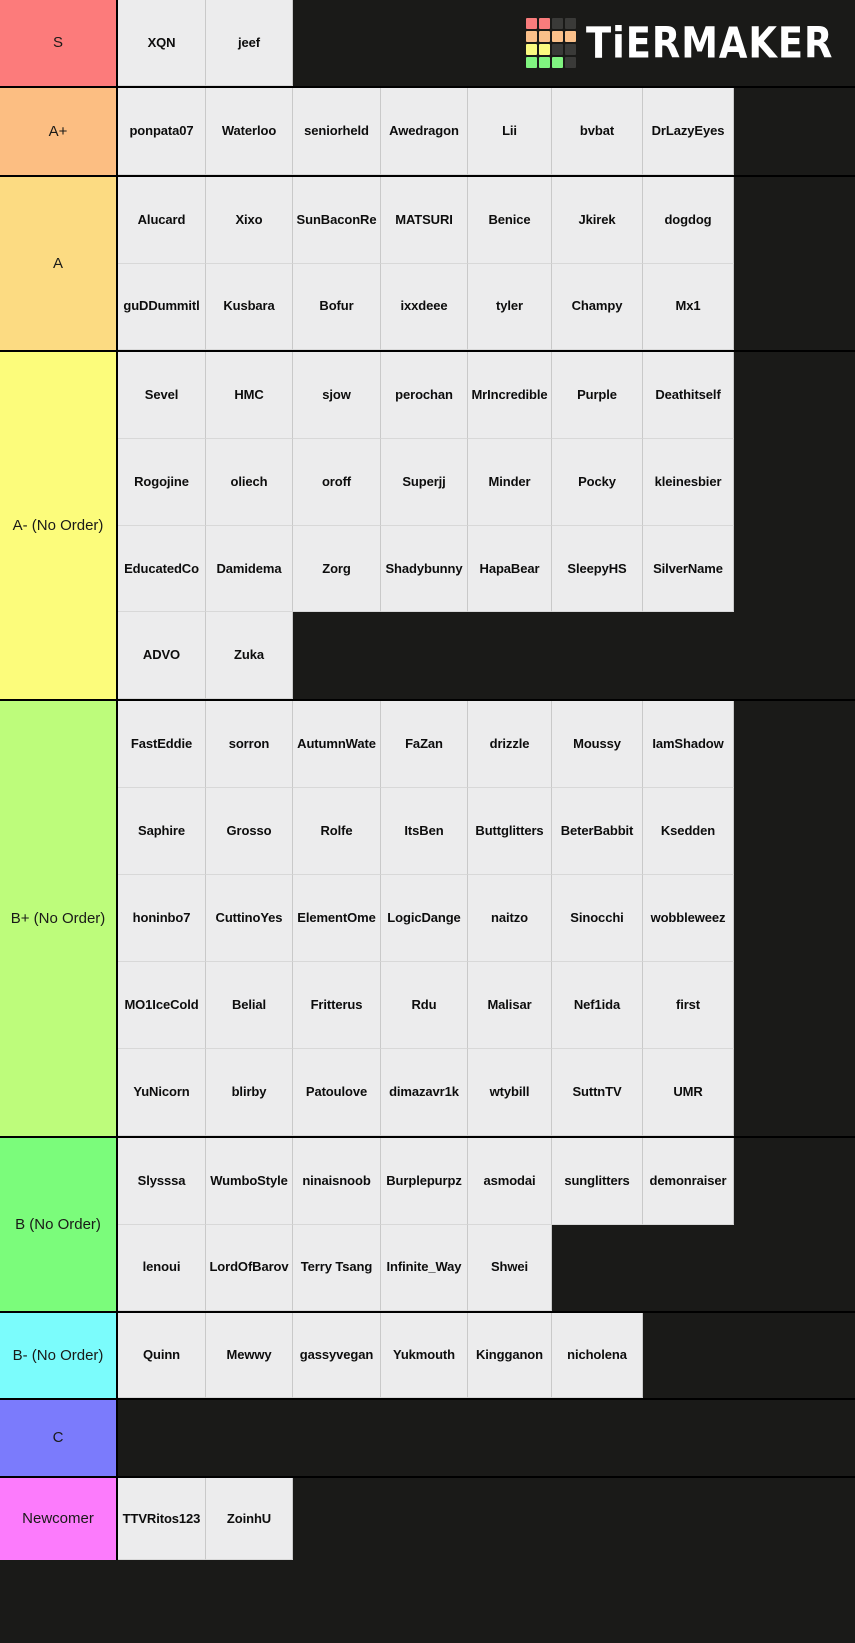 This screenshot has height=1643, width=855. I want to click on tier-item: Xixo, so click(249, 220).